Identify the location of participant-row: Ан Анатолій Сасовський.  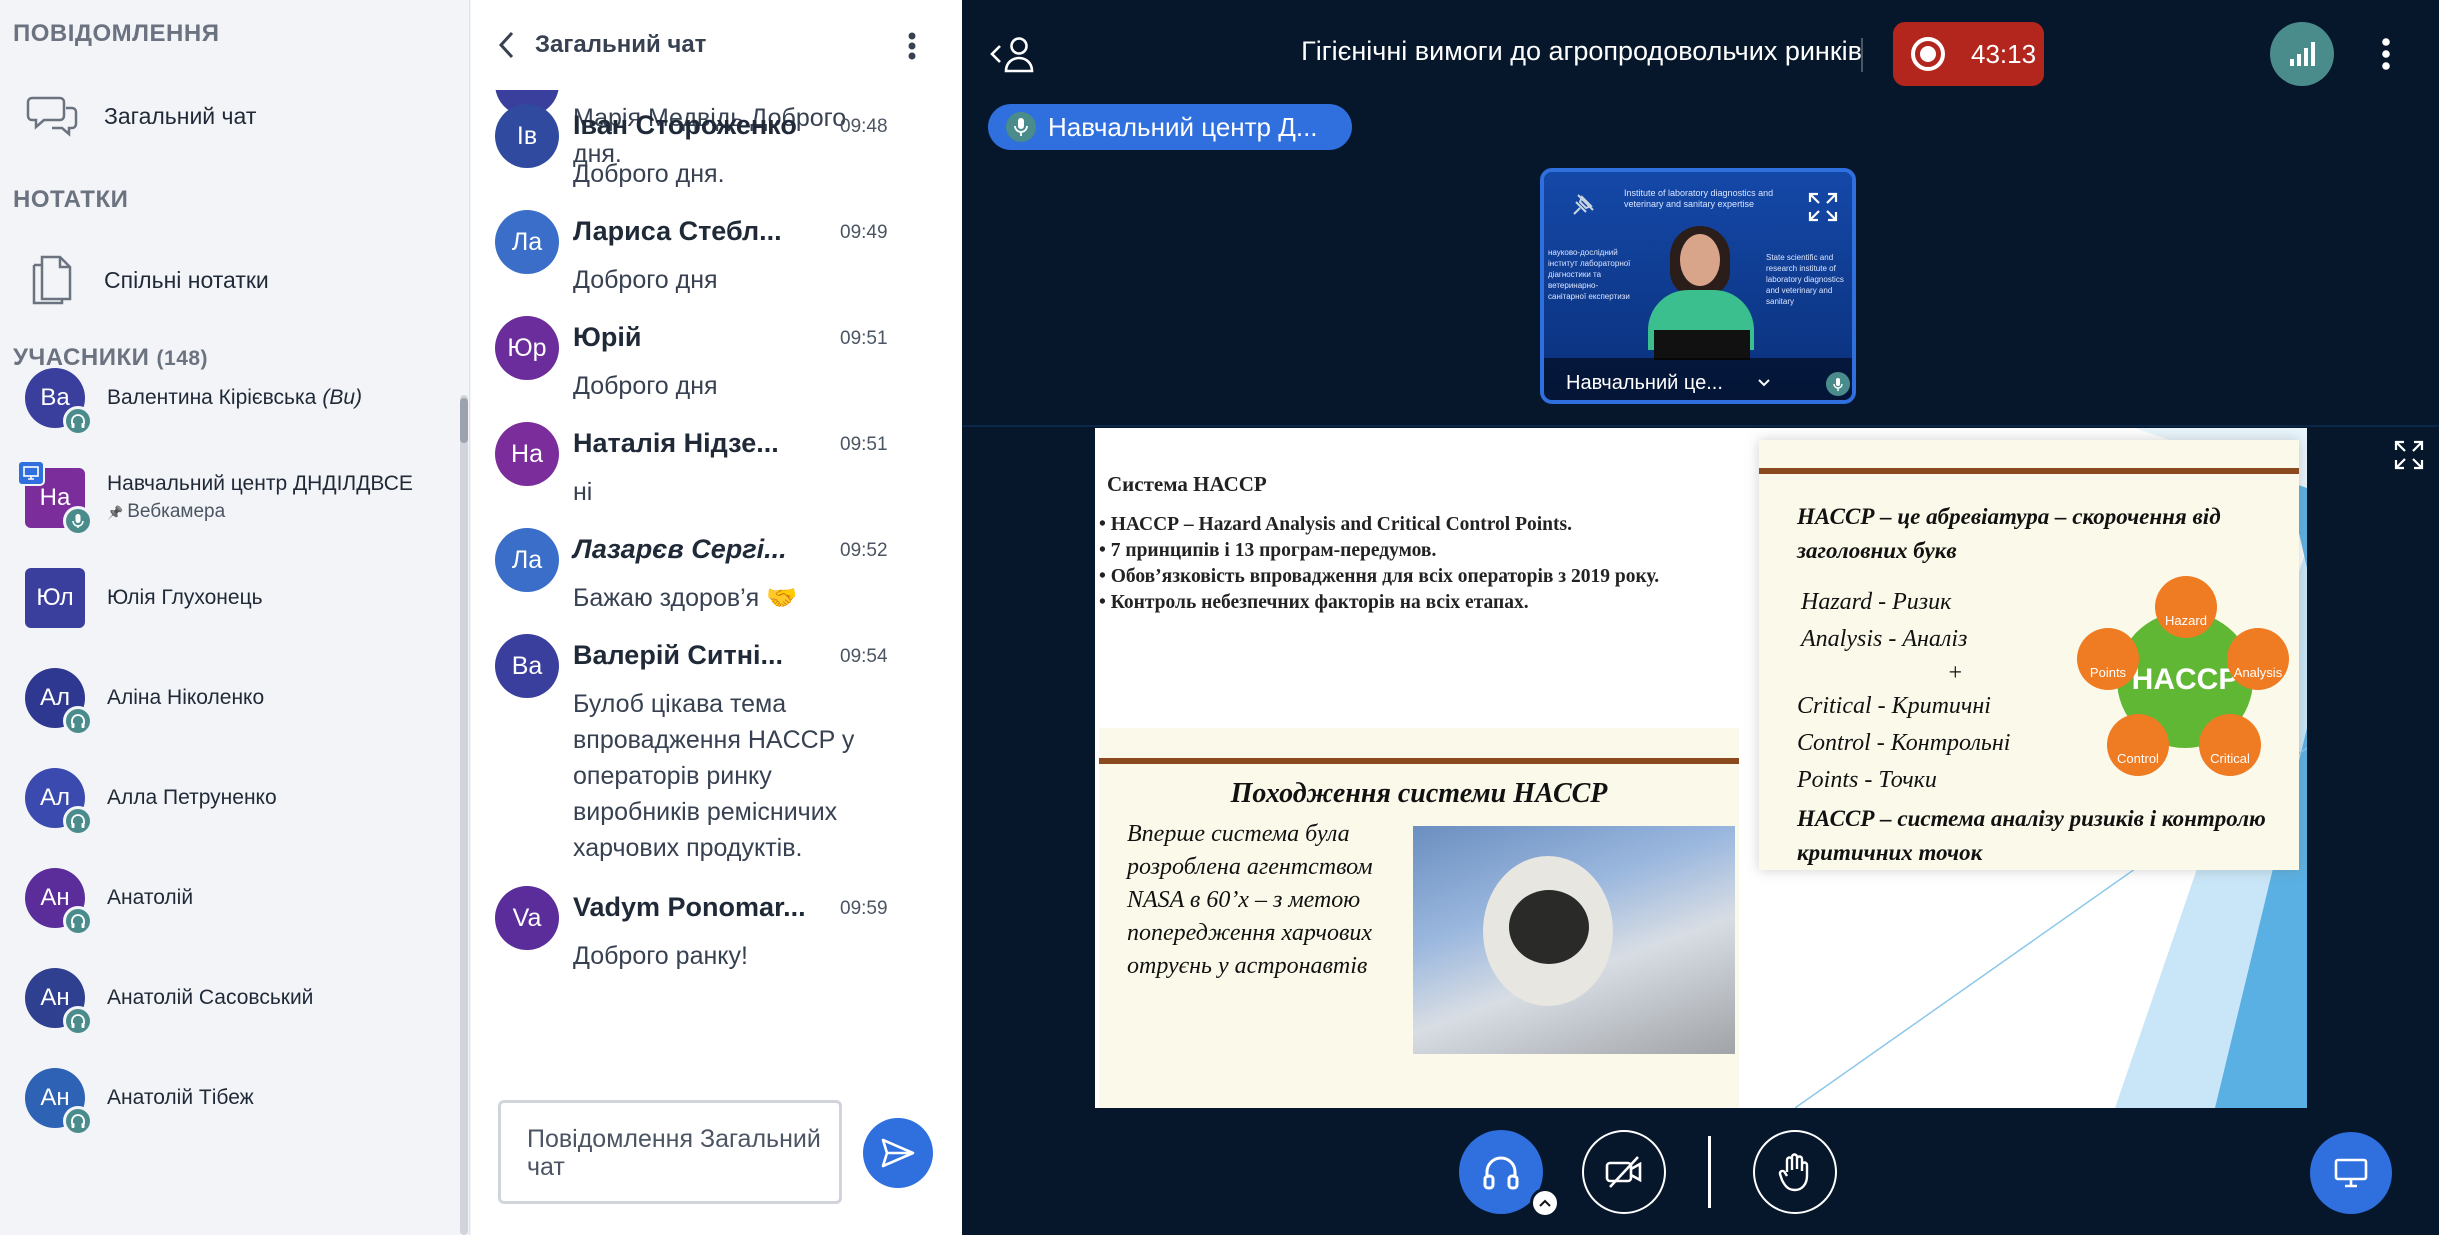
(230, 998).